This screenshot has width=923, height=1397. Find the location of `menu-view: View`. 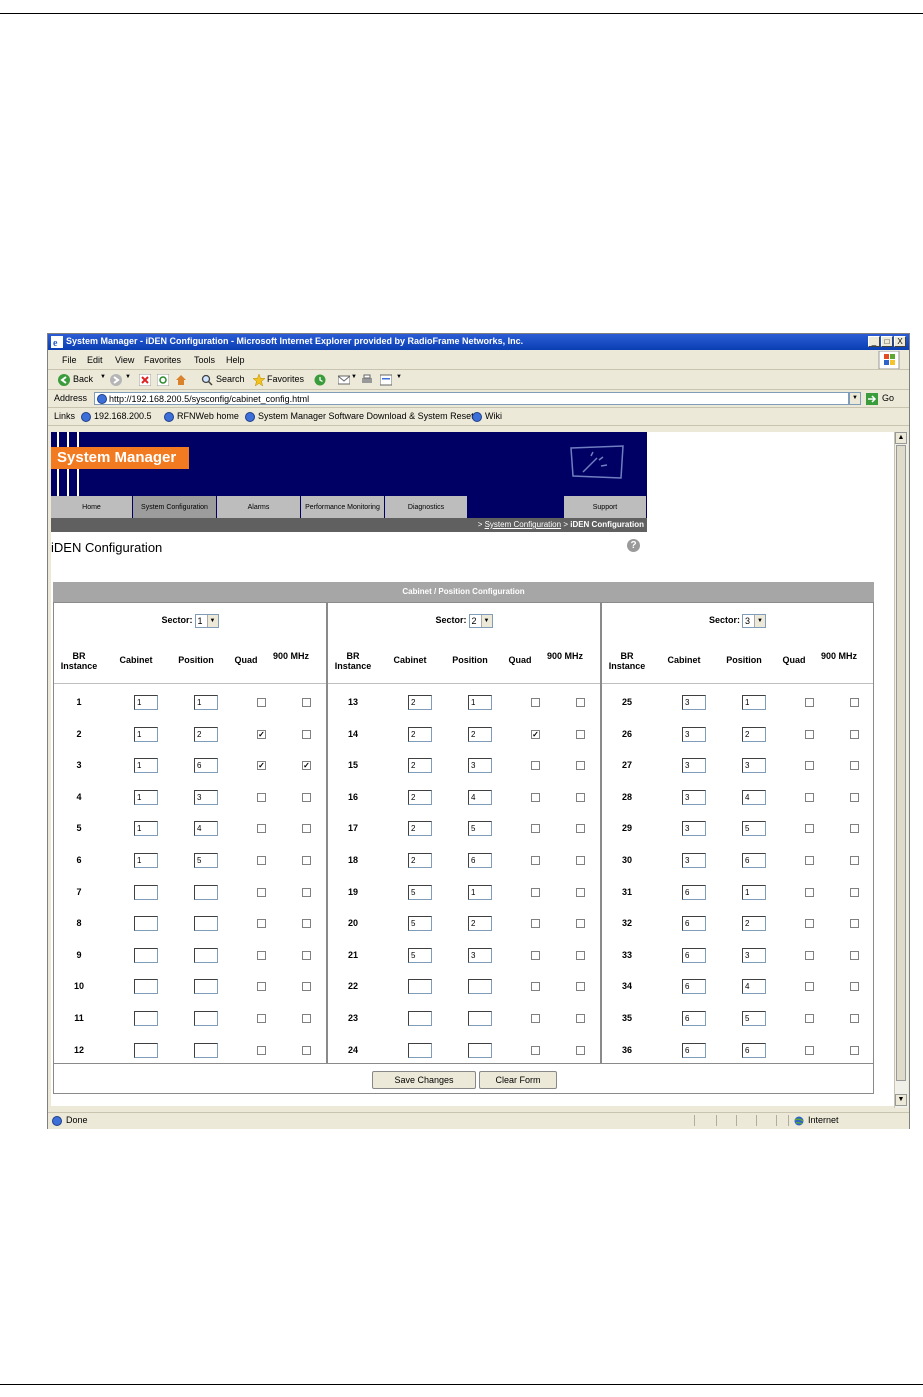

menu-view: View is located at coordinates (124, 360).